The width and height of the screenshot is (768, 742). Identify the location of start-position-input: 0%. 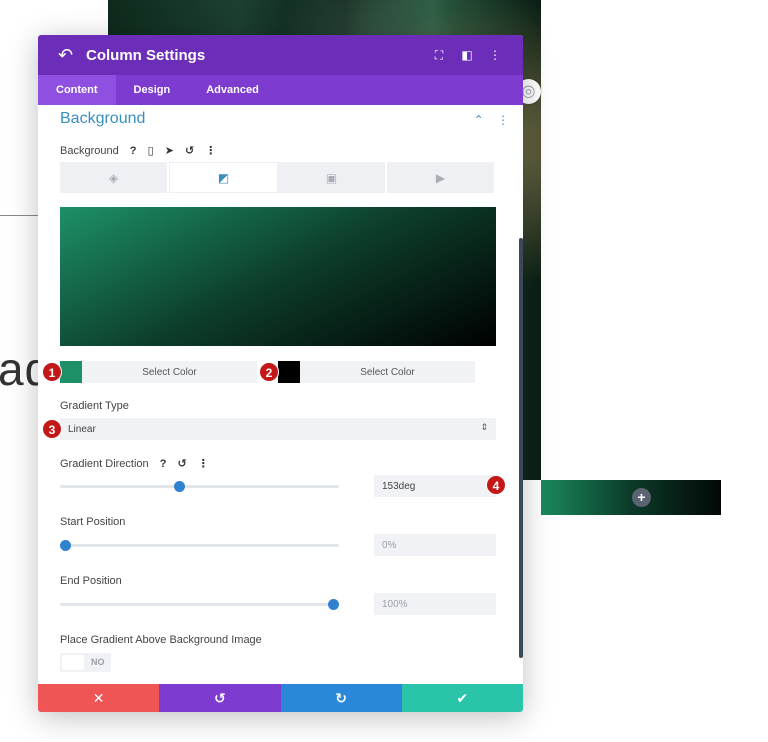
(435, 545).